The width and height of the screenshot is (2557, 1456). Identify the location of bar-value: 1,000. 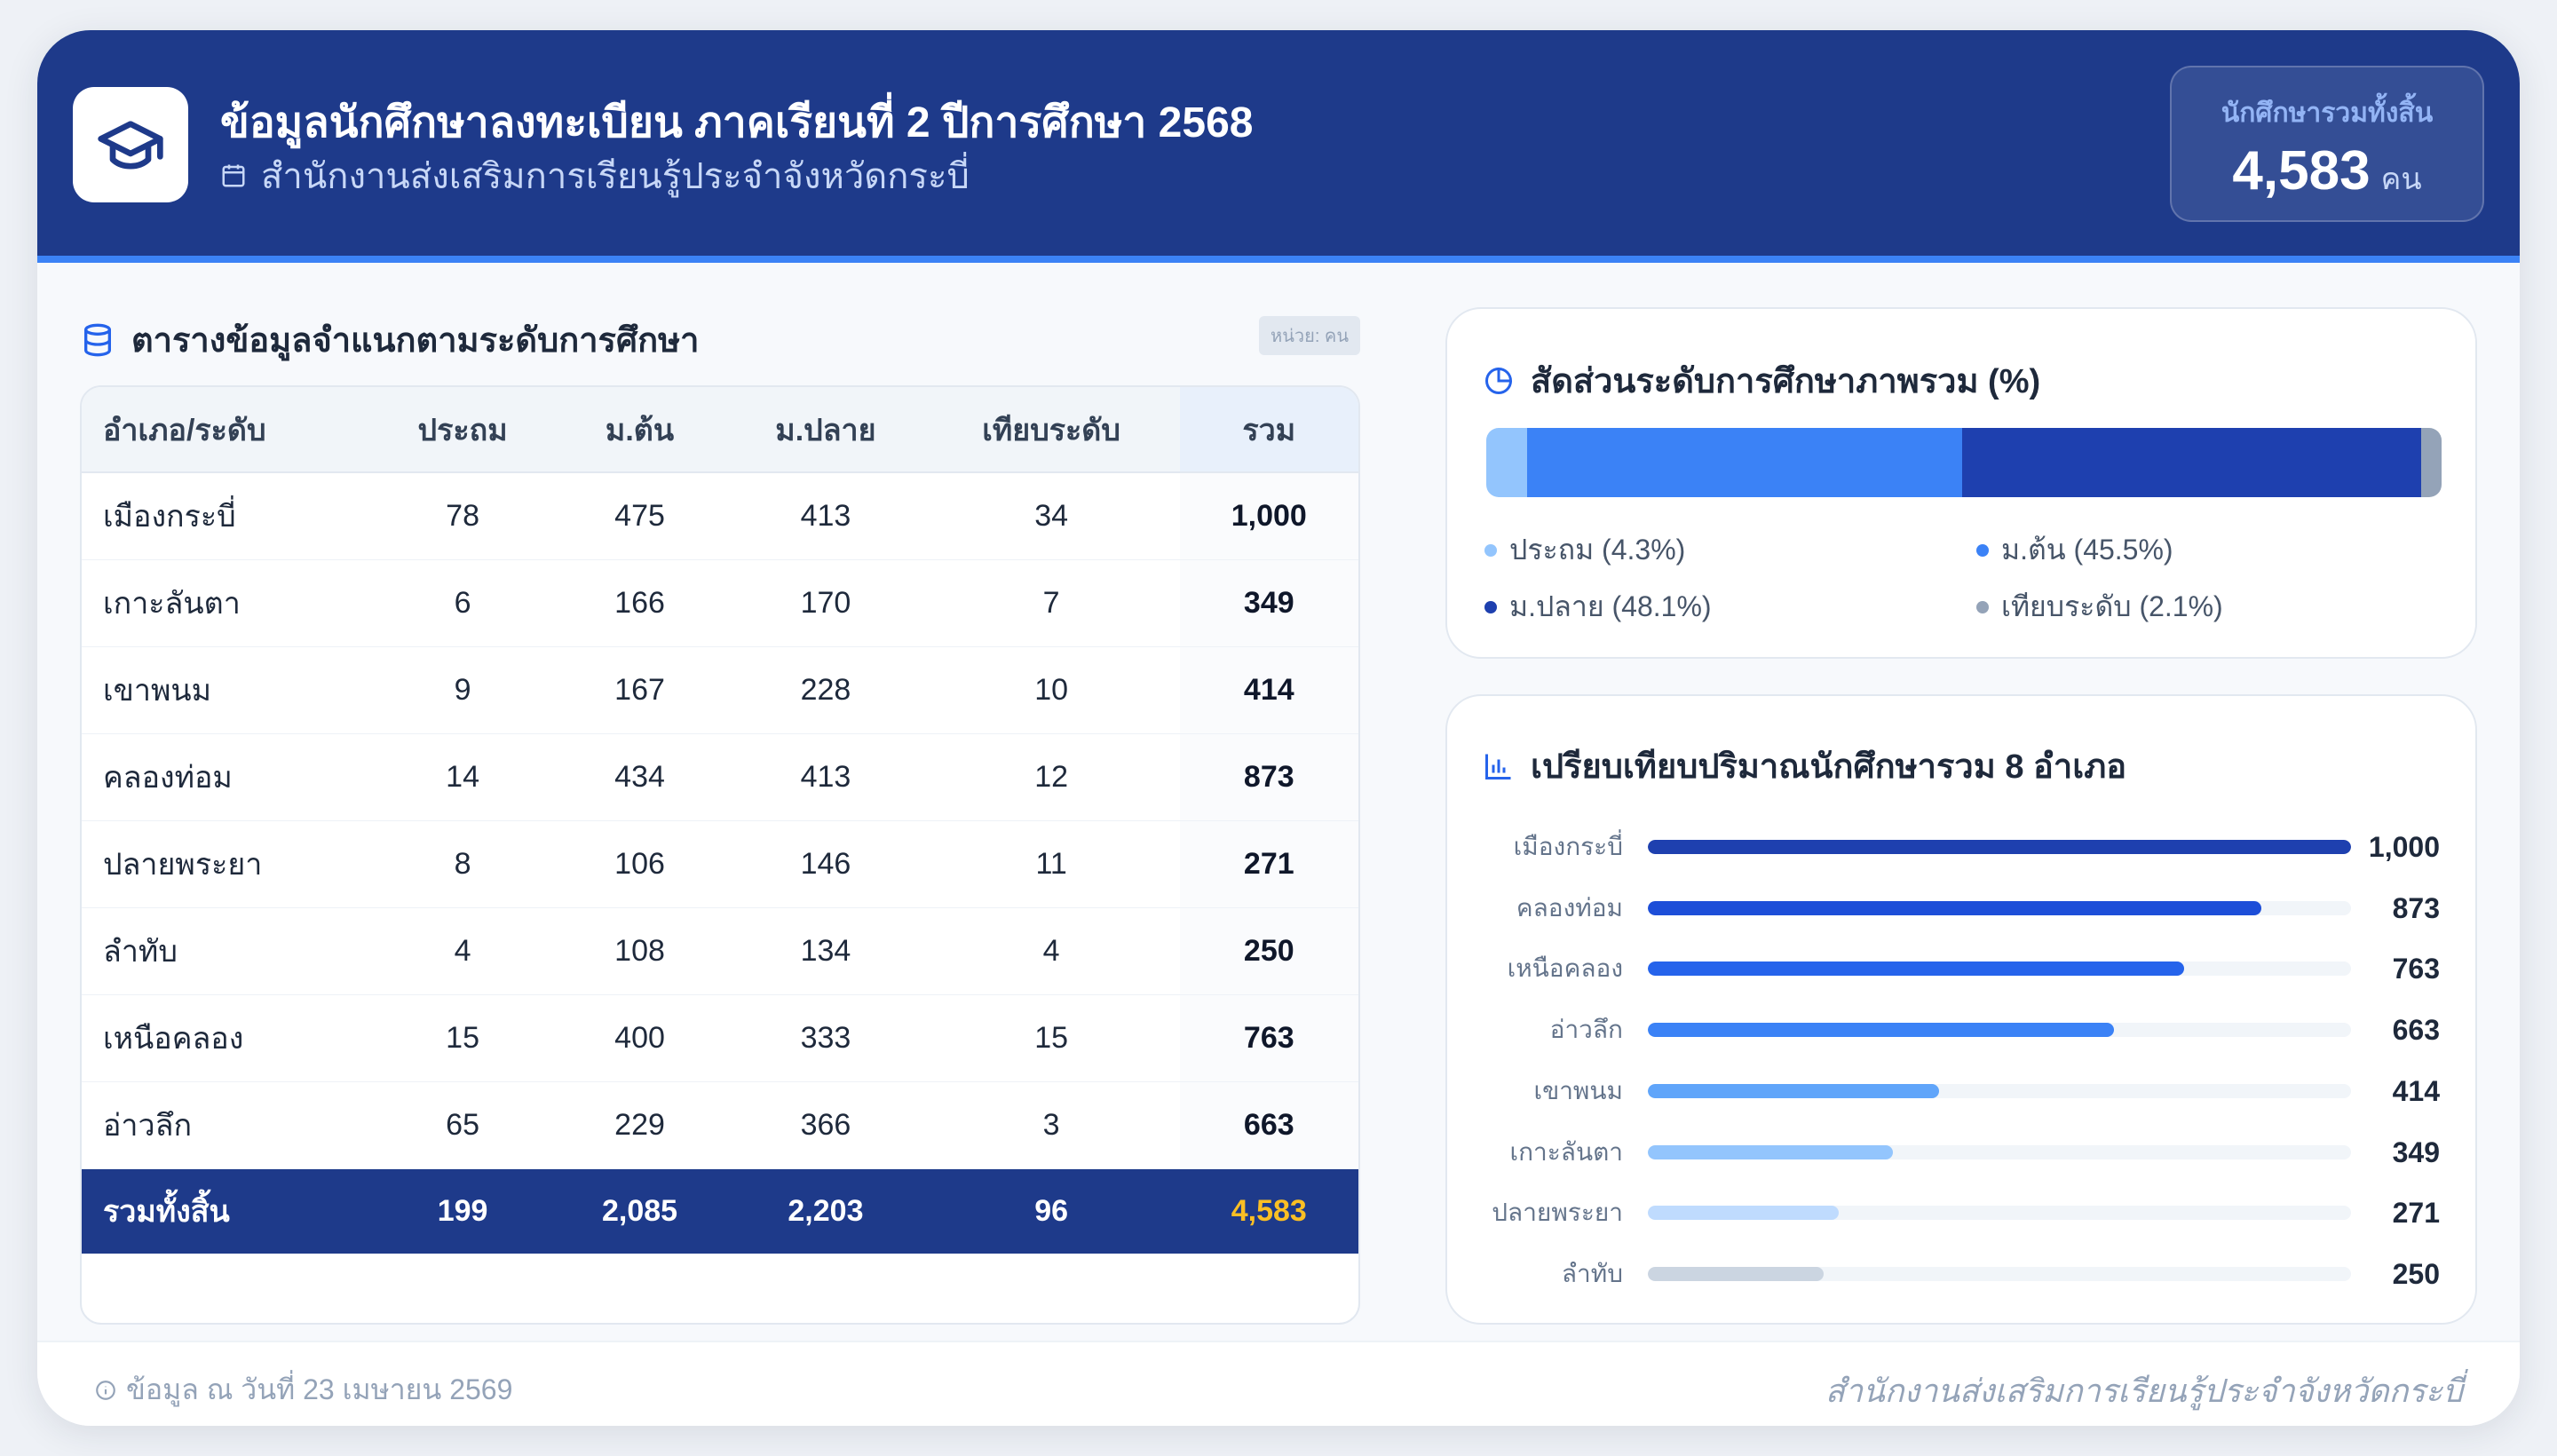
(2404, 847).